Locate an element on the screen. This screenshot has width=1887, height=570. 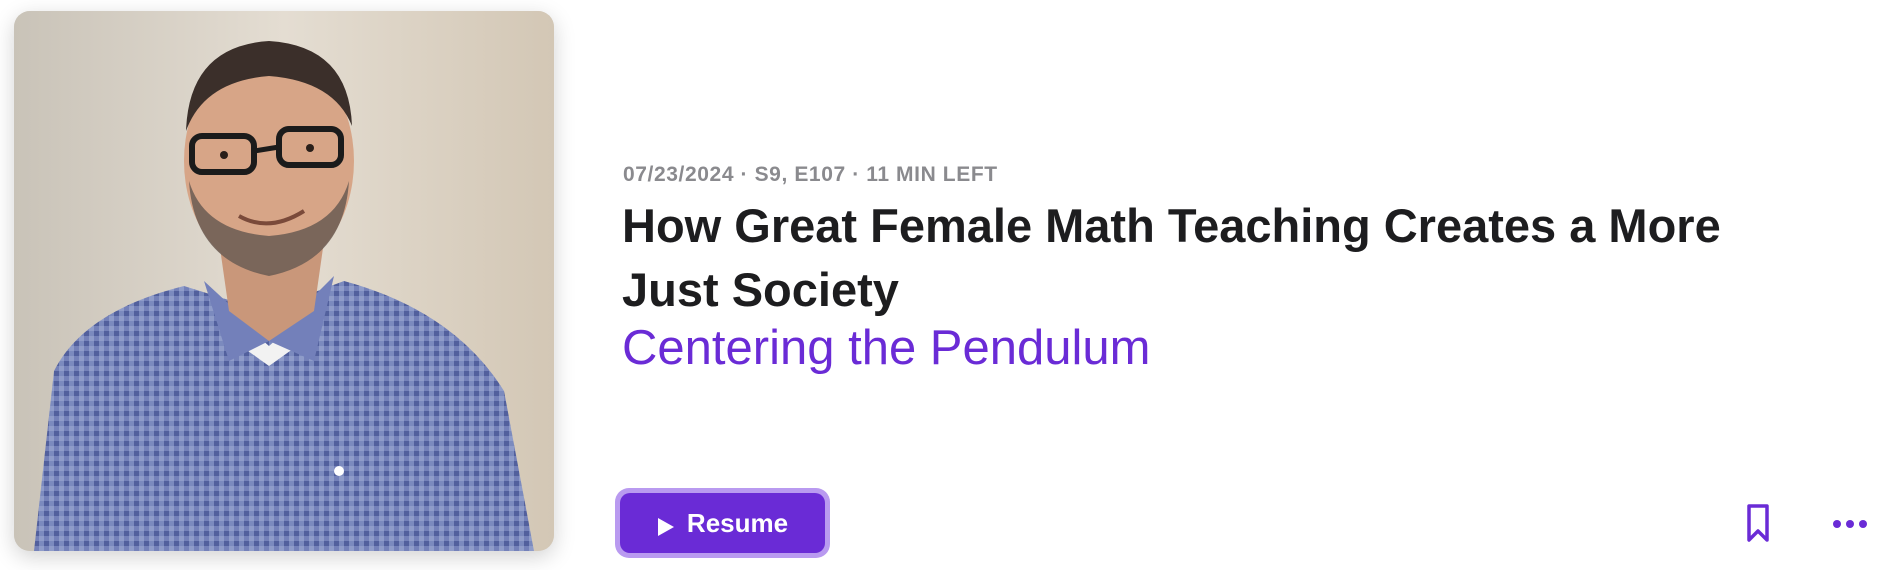
episode-meta: 07/23/2024 · S9, E107 · 11 MIN LEFT is located at coordinates (810, 174).